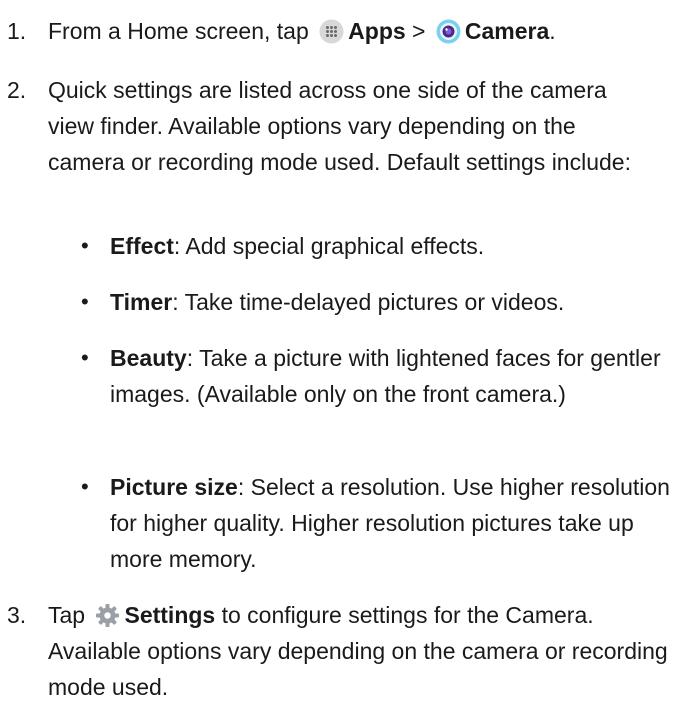 This screenshot has height=705, width=678. What do you see at coordinates (108, 615) in the screenshot?
I see `gear-icon` at bounding box center [108, 615].